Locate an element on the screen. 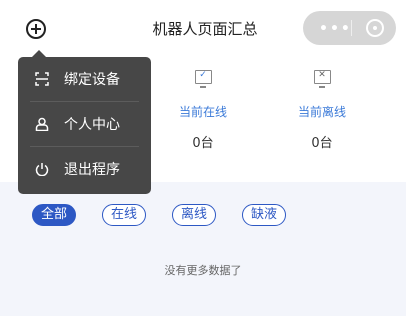 The image size is (406, 316). monitor-check-icon: ✓ is located at coordinates (203, 79).